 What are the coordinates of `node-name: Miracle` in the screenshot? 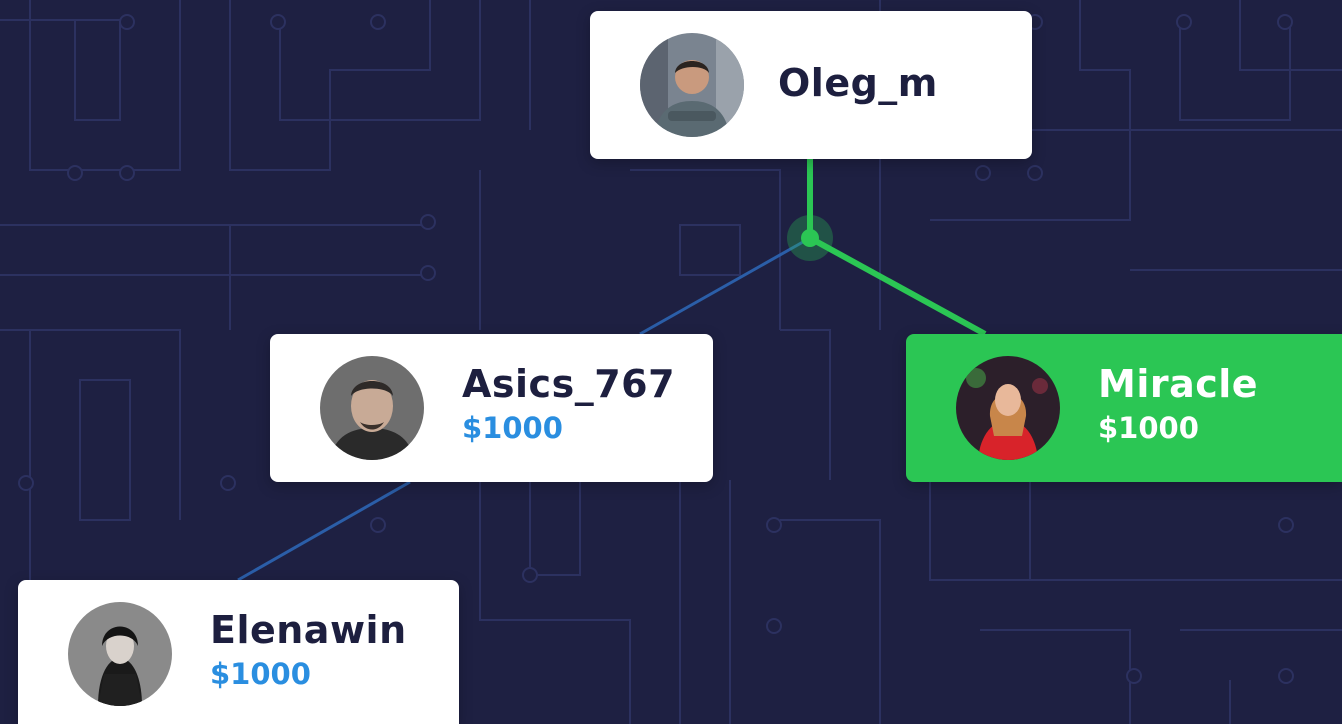 It's located at (1178, 384).